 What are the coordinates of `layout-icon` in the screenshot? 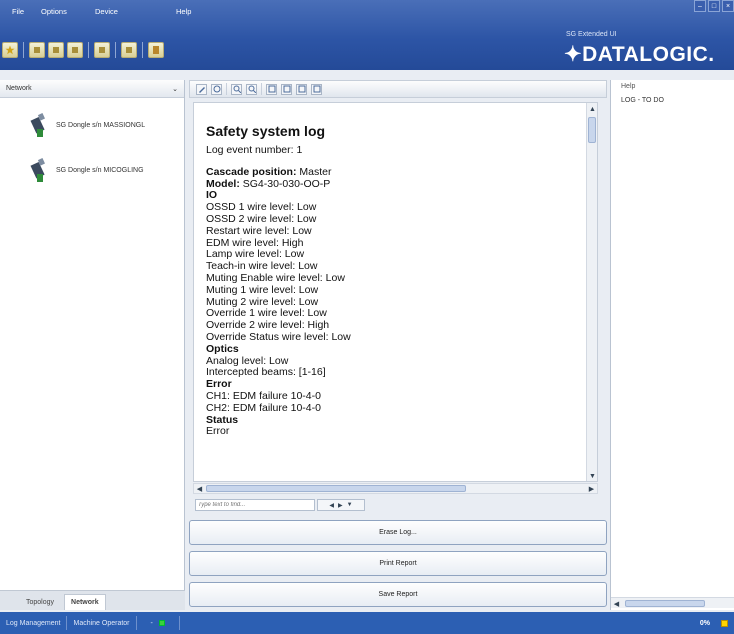 It's located at (286, 89).